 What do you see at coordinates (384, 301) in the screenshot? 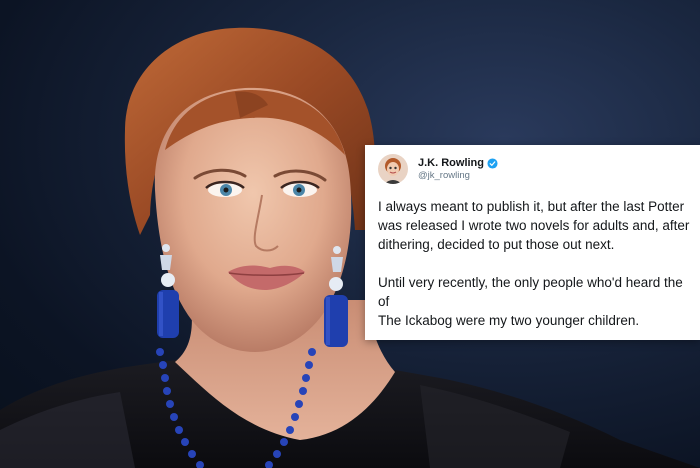
I see `tweet-line: of` at bounding box center [384, 301].